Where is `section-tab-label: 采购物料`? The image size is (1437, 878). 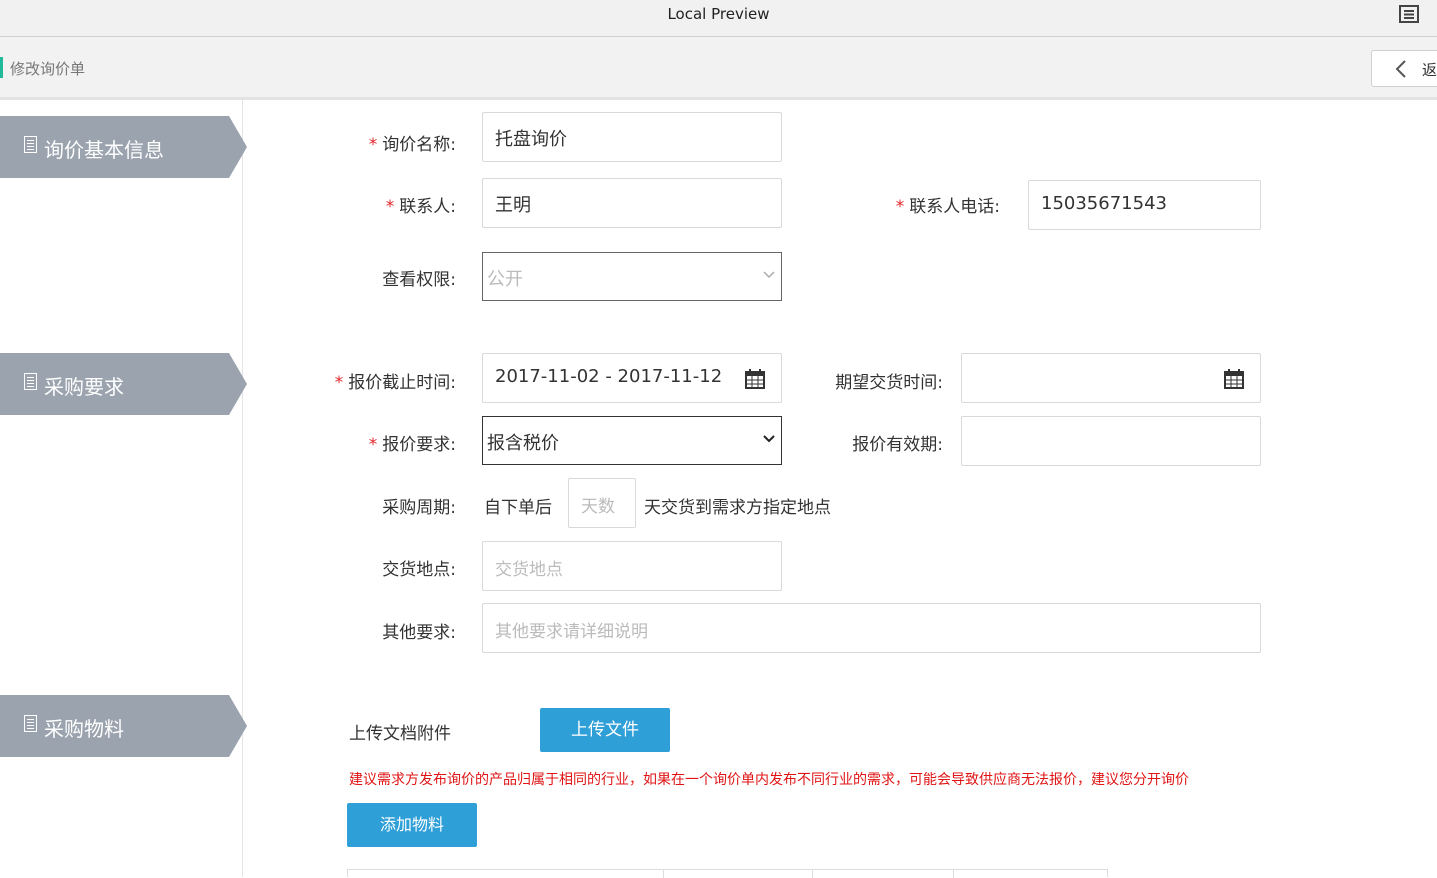 section-tab-label: 采购物料 is located at coordinates (84, 729).